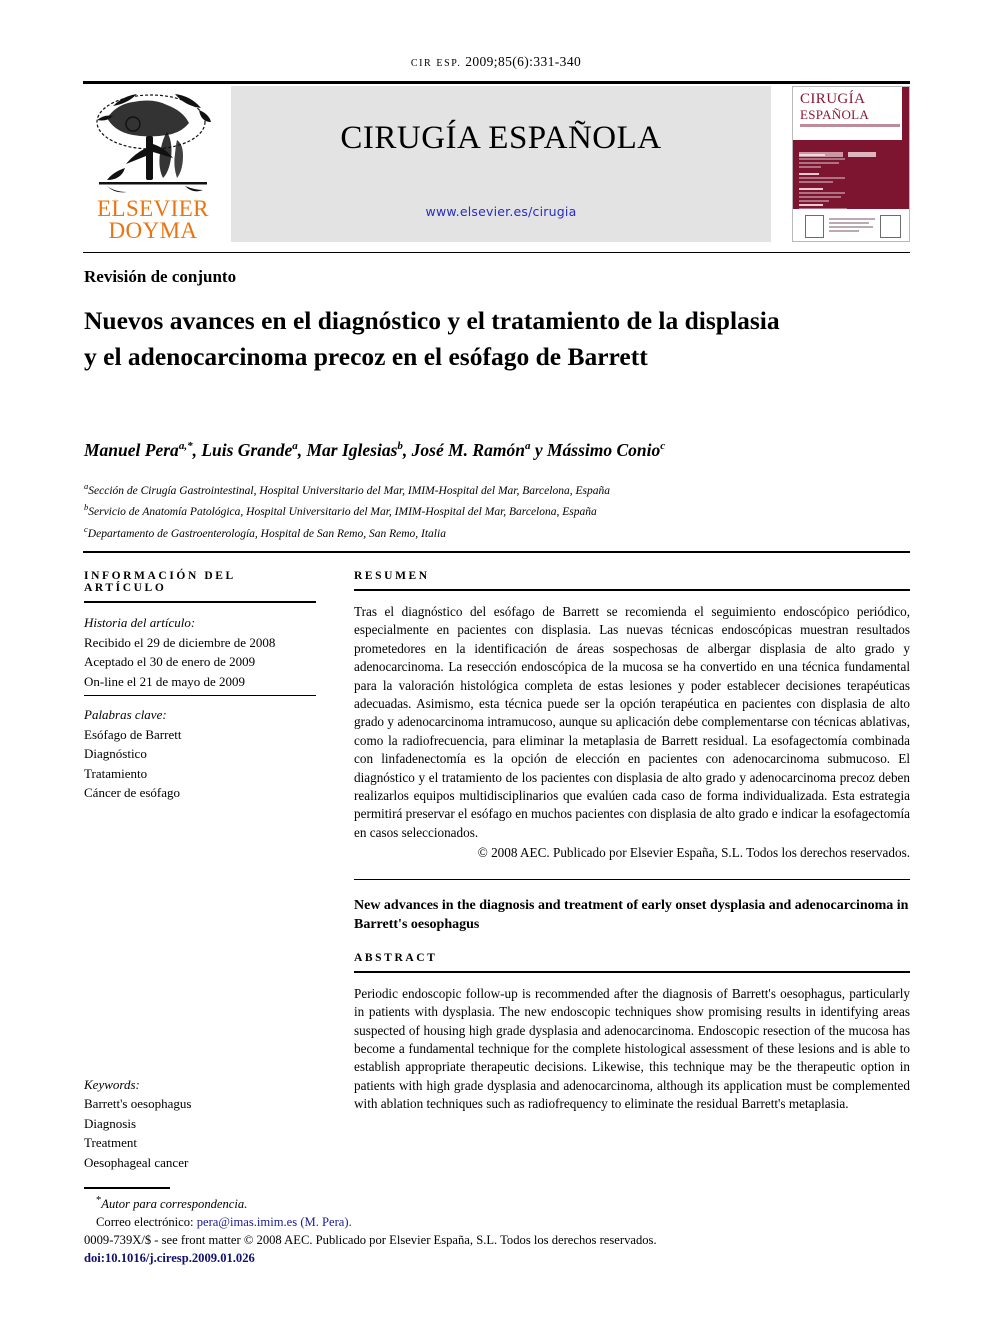  What do you see at coordinates (170, 661) in the screenshot?
I see `history-accepted: Aceptado el 30 de enero de 2009` at bounding box center [170, 661].